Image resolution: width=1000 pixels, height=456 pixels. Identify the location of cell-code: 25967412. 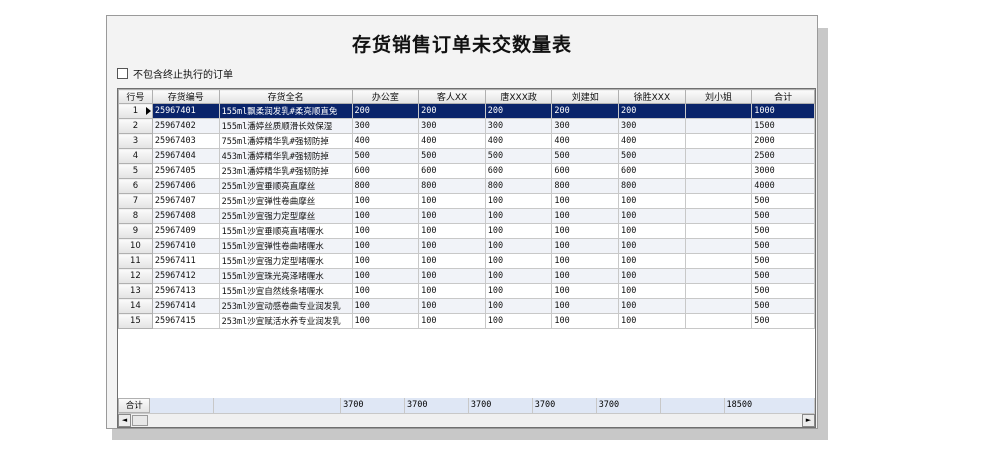
(185, 276).